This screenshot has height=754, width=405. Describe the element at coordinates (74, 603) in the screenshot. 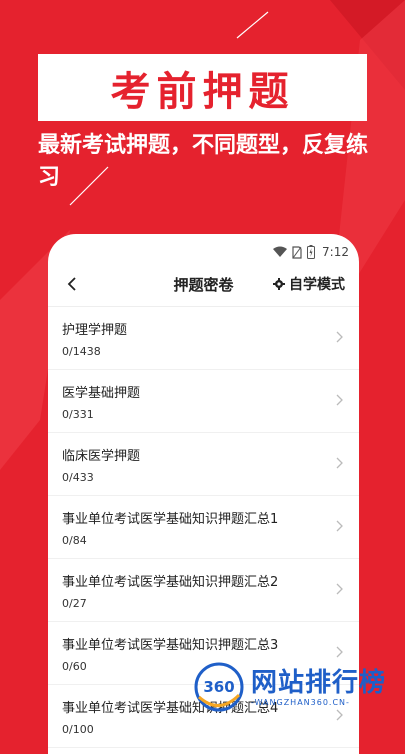

I see `list-item-count: 0/27` at that location.